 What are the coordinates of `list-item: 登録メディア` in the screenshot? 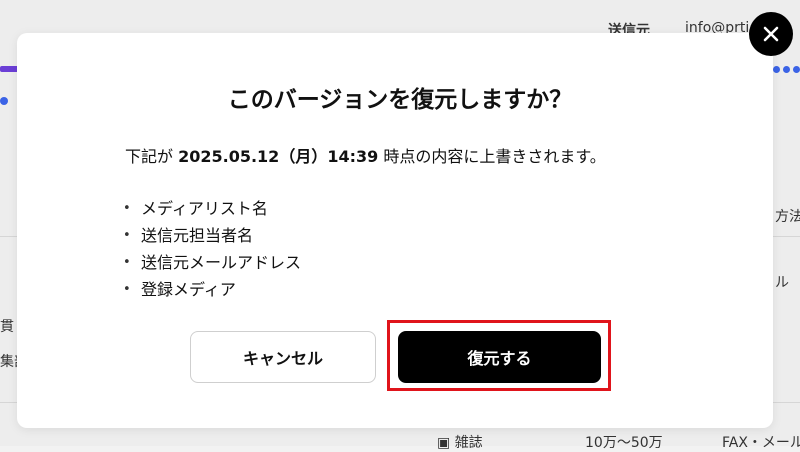 It's located at (212, 289).